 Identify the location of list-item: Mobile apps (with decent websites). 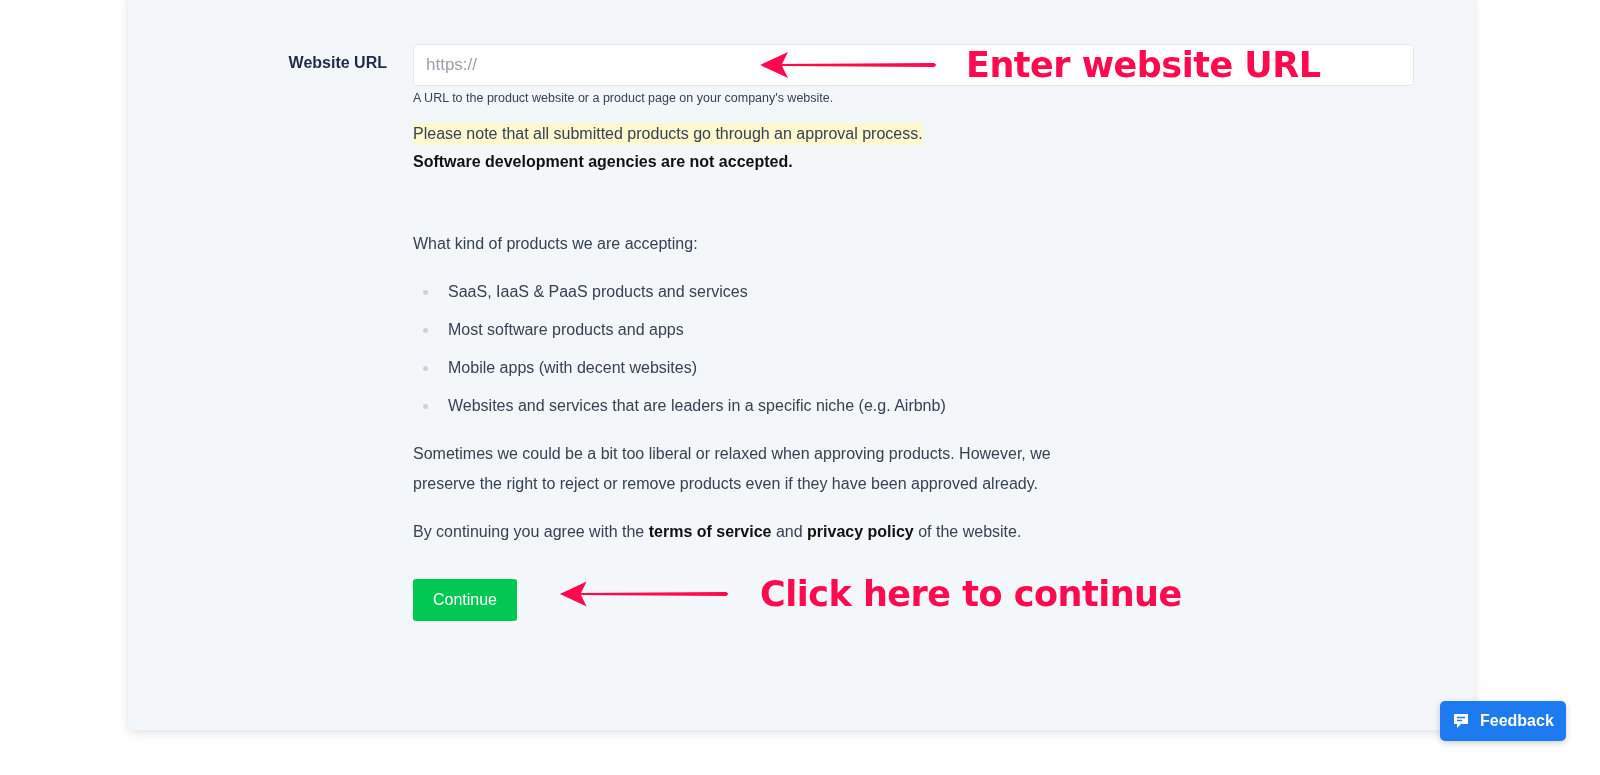
(679, 368).